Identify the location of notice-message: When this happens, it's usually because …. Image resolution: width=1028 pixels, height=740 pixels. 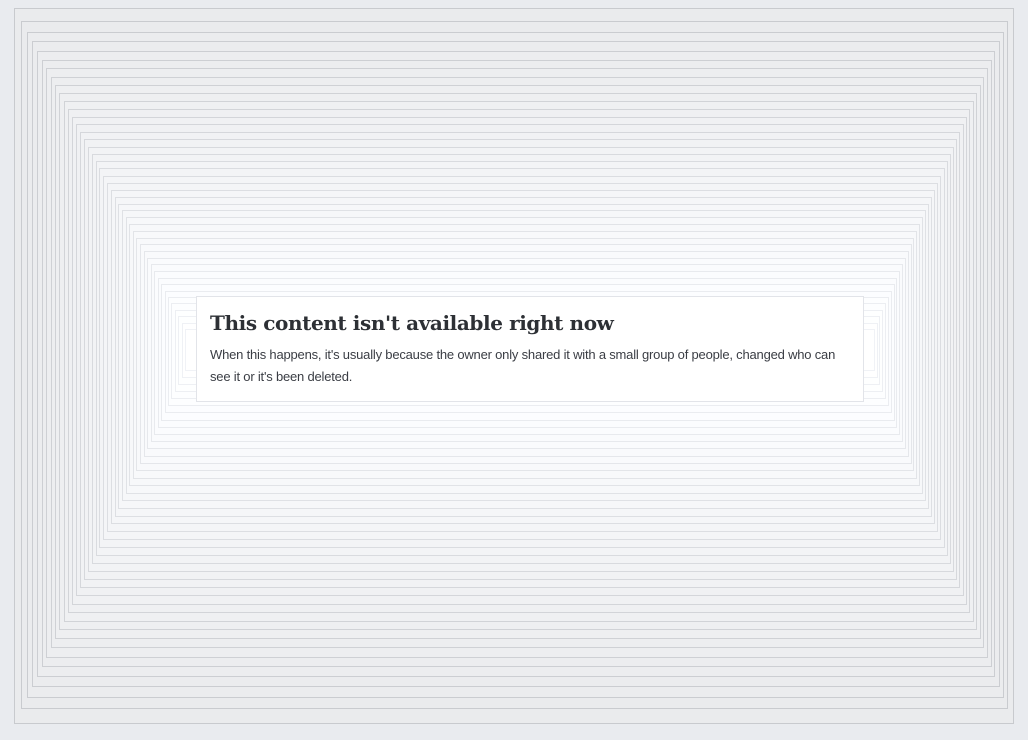
(523, 365).